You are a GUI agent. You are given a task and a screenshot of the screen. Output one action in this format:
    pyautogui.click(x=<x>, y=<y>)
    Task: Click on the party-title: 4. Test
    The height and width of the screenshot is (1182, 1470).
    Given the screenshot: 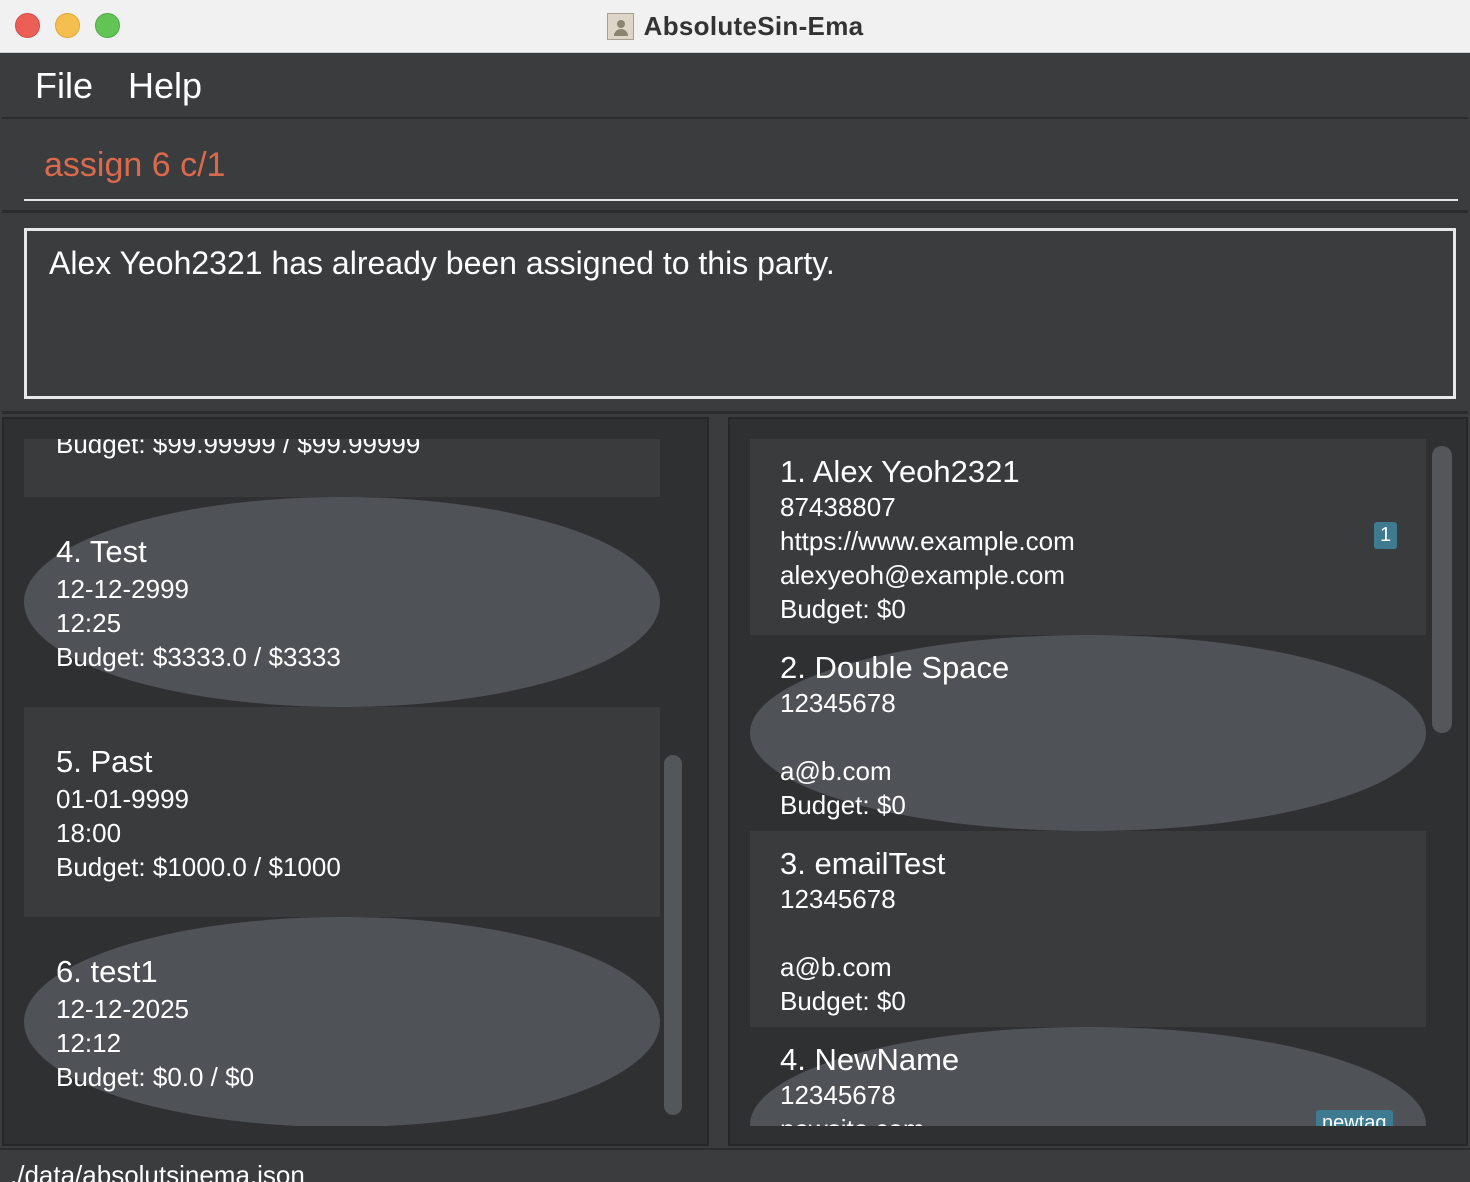 What is the action you would take?
    pyautogui.click(x=101, y=551)
    